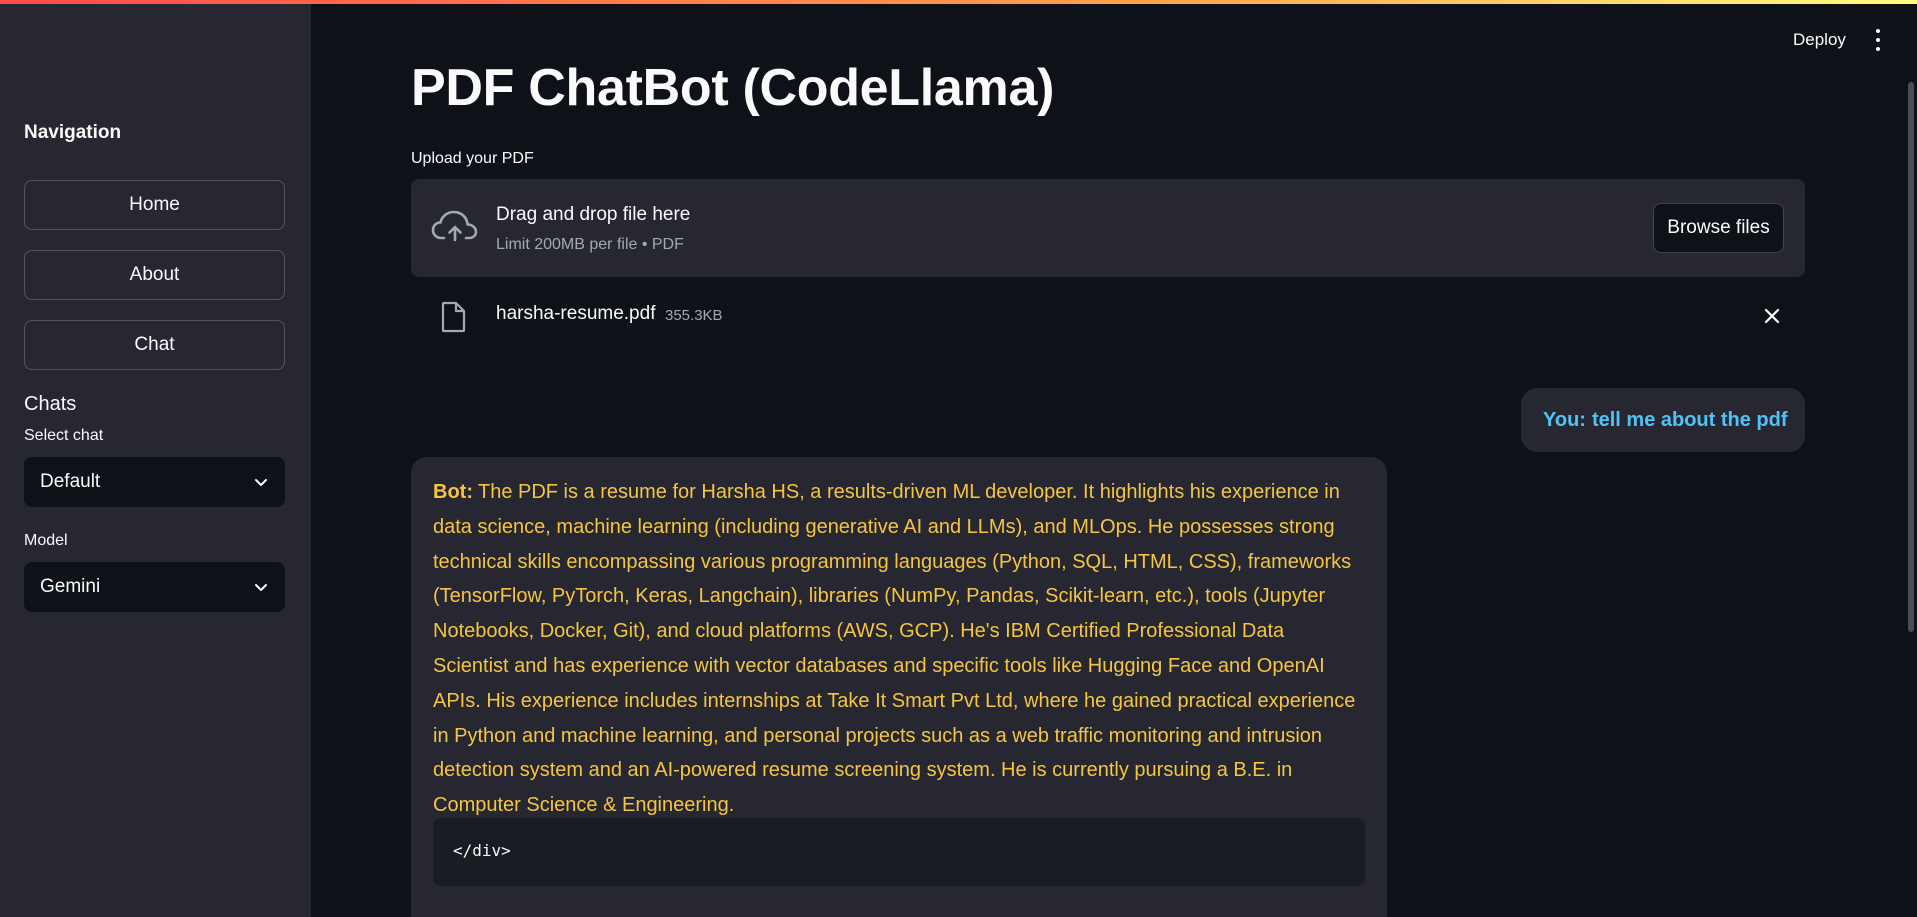 Image resolution: width=1917 pixels, height=917 pixels. What do you see at coordinates (73, 132) in the screenshot?
I see `nav-title: Navigation` at bounding box center [73, 132].